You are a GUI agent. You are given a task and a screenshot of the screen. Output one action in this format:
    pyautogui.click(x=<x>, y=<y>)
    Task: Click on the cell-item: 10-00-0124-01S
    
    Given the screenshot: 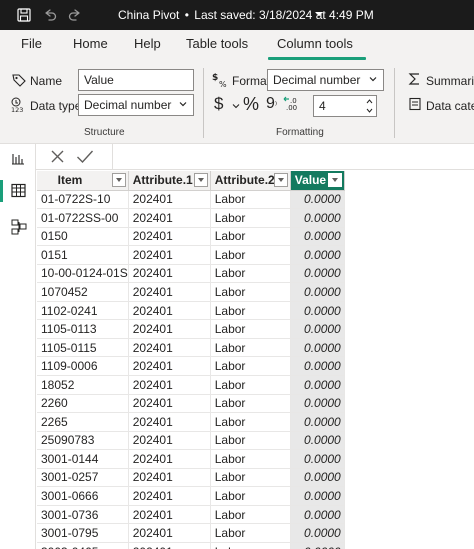 What is the action you would take?
    pyautogui.click(x=83, y=274)
    